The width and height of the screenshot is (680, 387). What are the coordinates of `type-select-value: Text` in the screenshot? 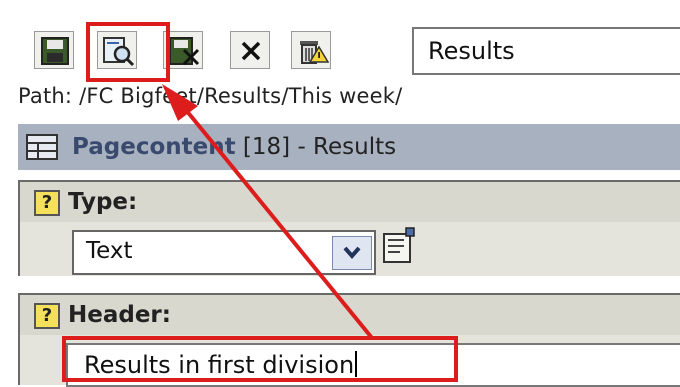 It's located at (109, 251).